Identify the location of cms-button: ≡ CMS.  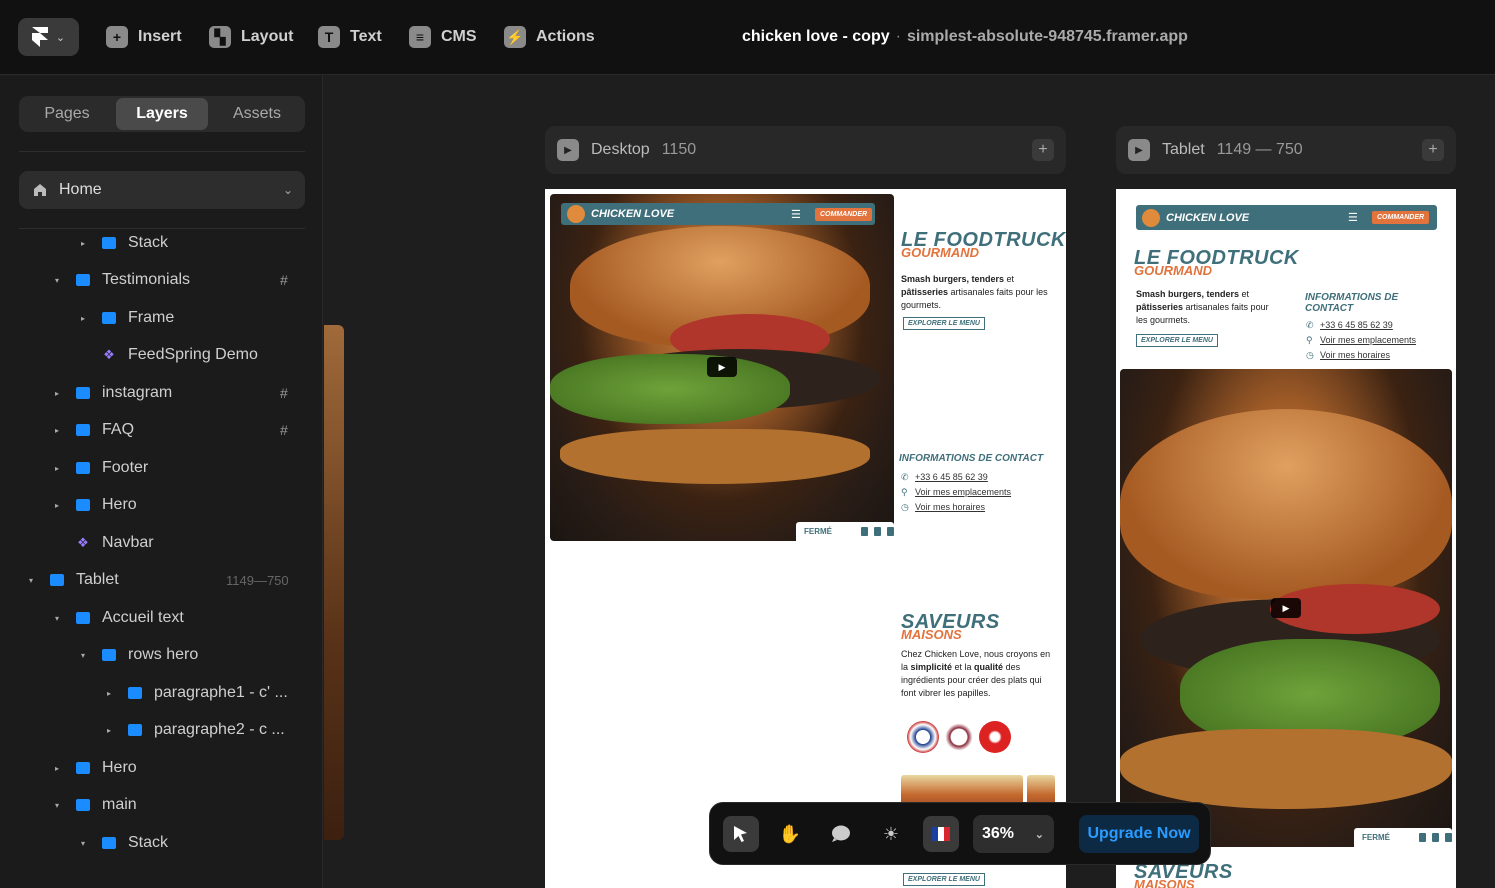
(443, 37).